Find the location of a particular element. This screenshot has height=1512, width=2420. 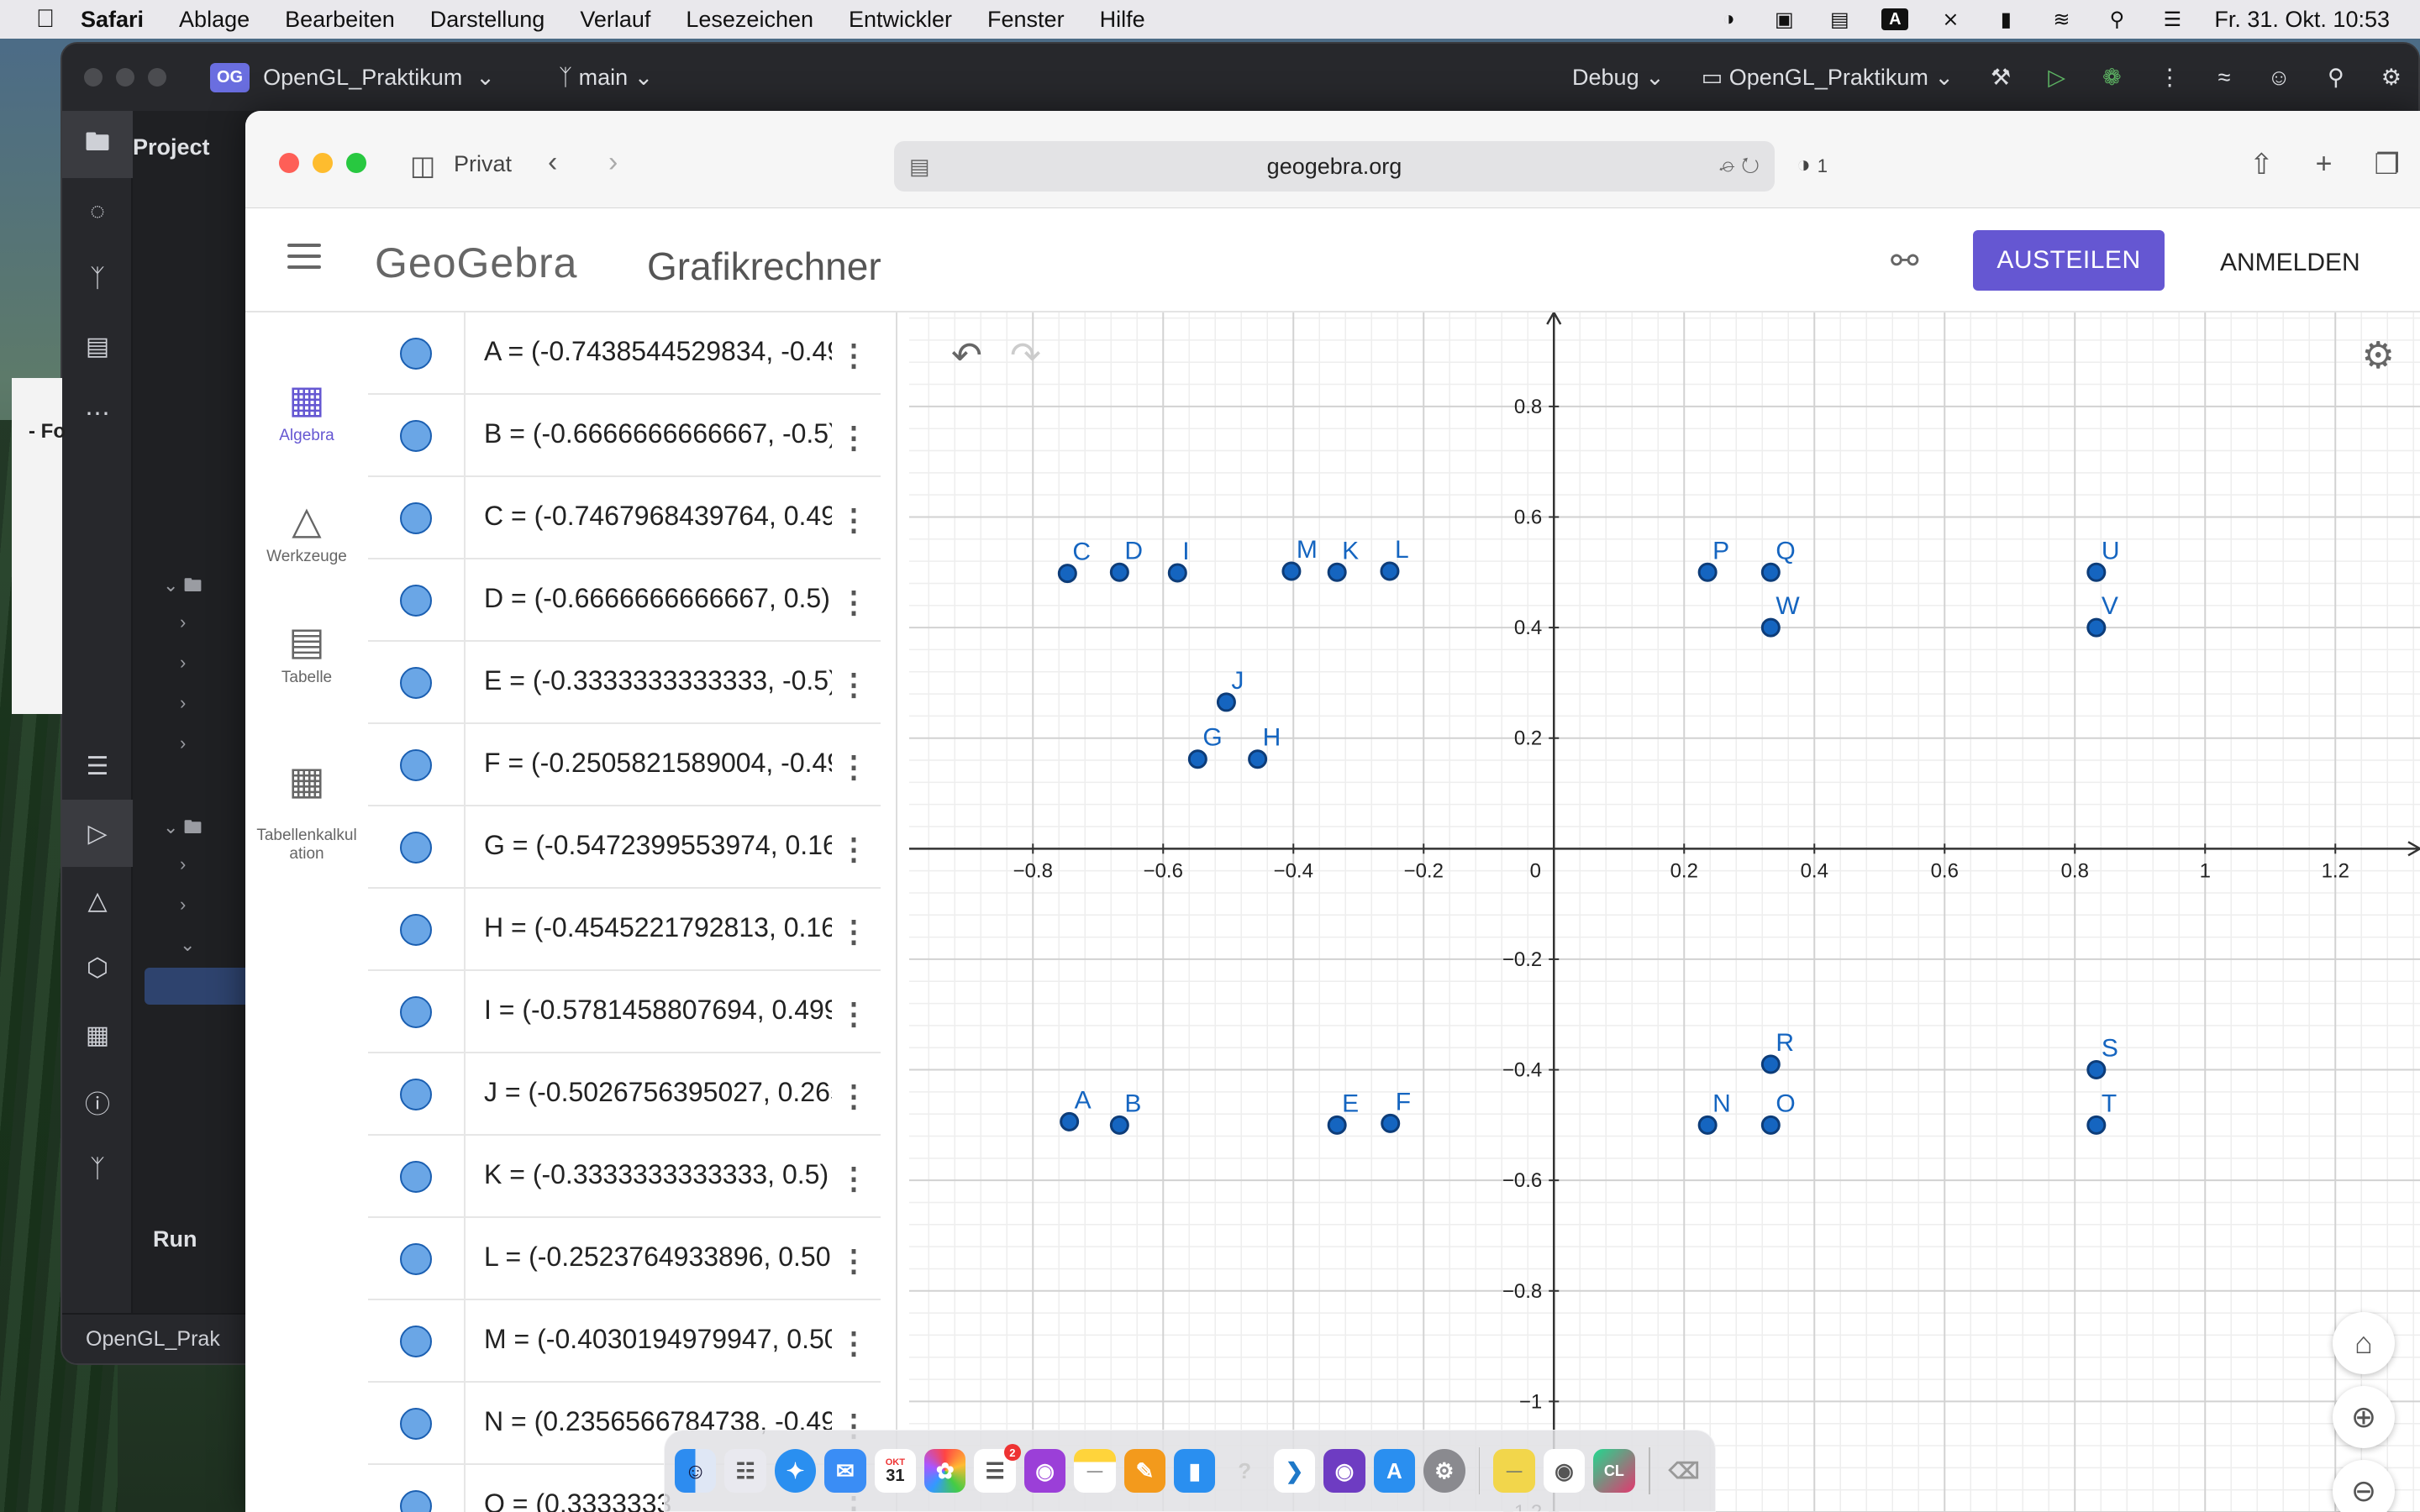

menu-item-ablage: Ablage is located at coordinates (214, 20).